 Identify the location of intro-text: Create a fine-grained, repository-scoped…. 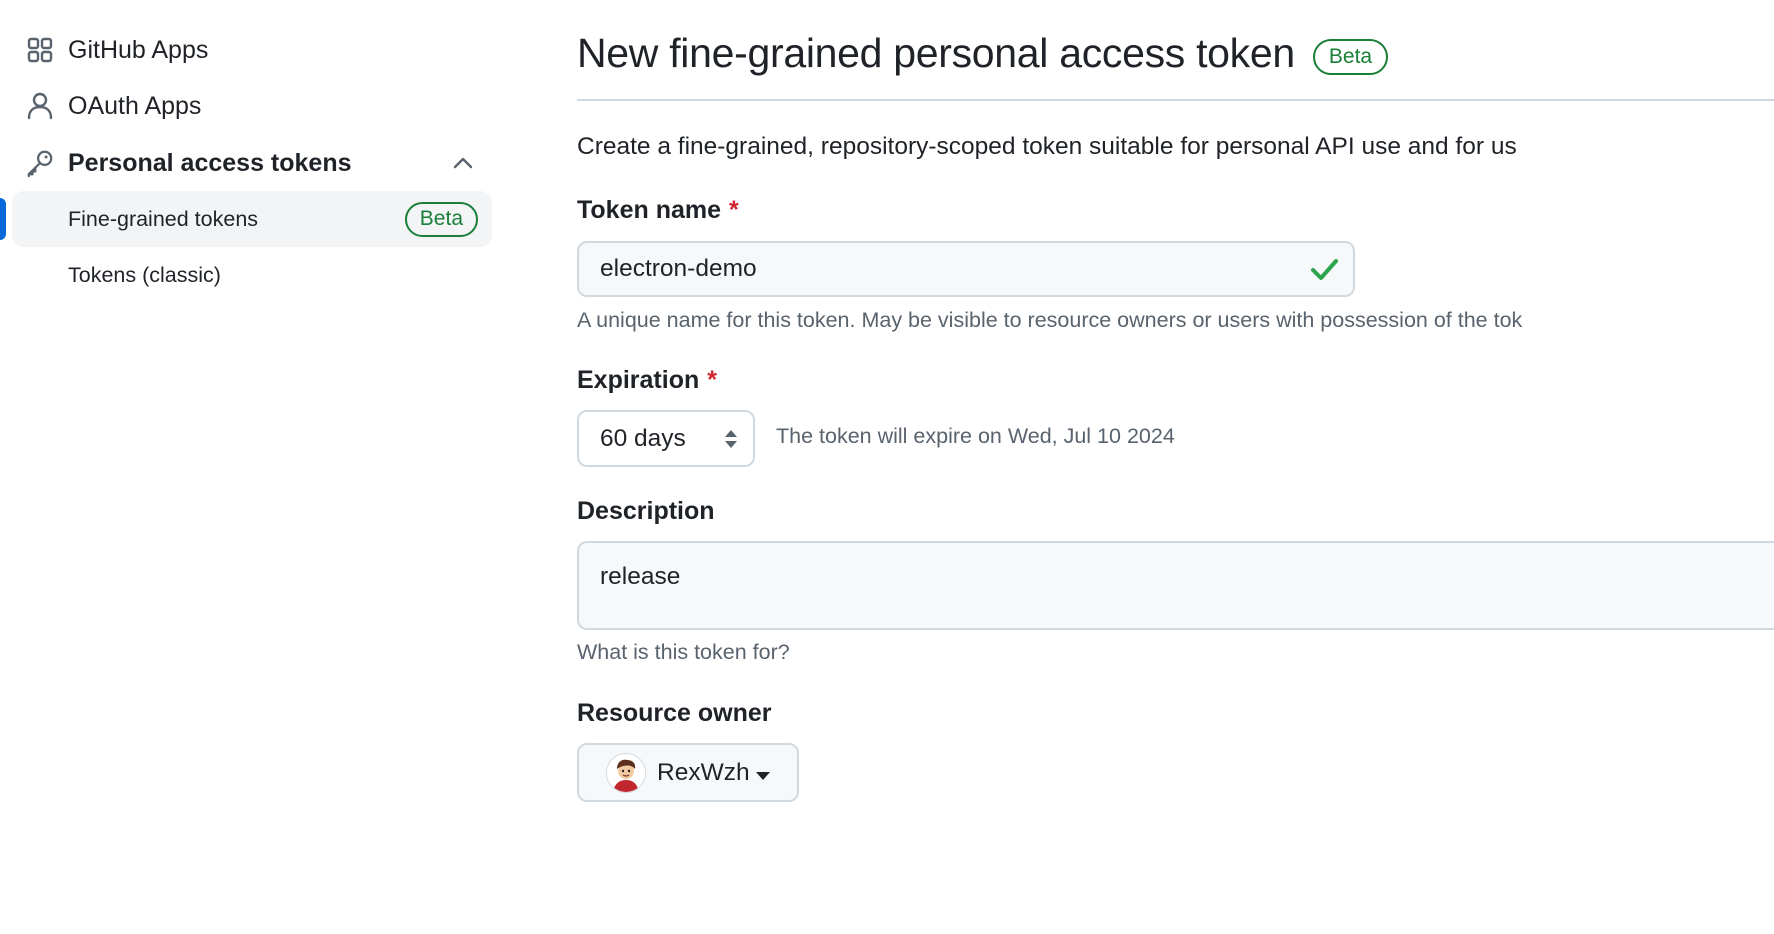
(1047, 146).